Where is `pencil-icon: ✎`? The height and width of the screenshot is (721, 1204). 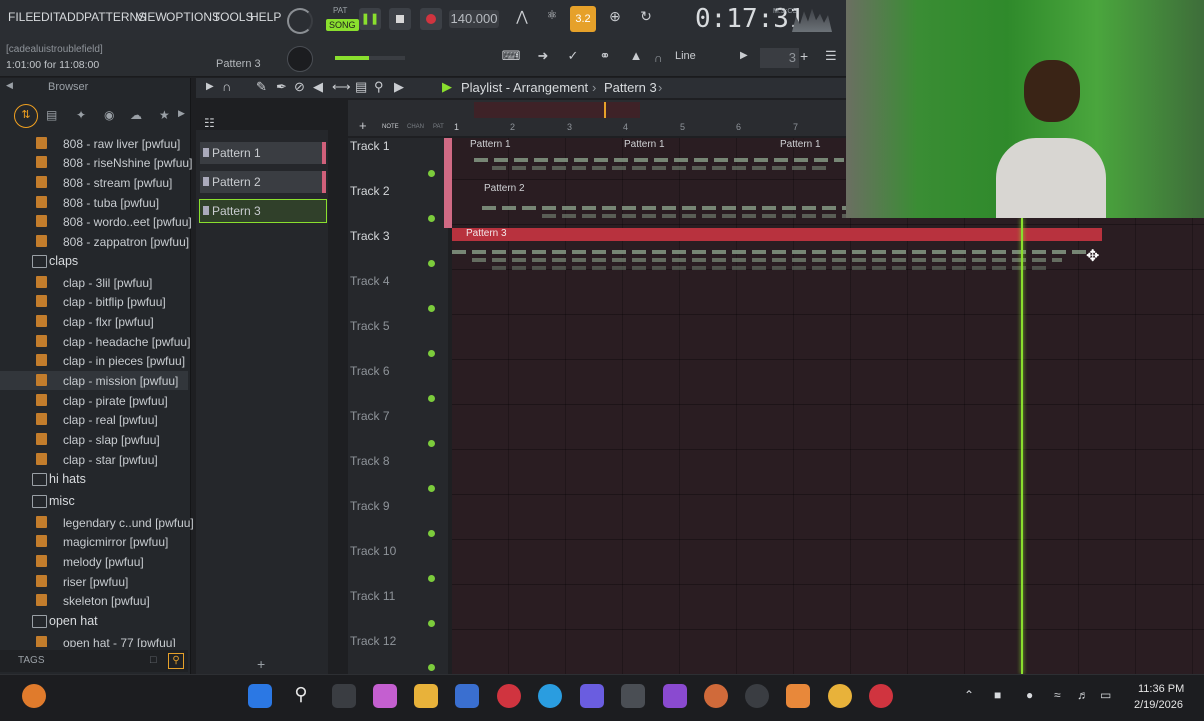
pencil-icon: ✎ is located at coordinates (261, 87).